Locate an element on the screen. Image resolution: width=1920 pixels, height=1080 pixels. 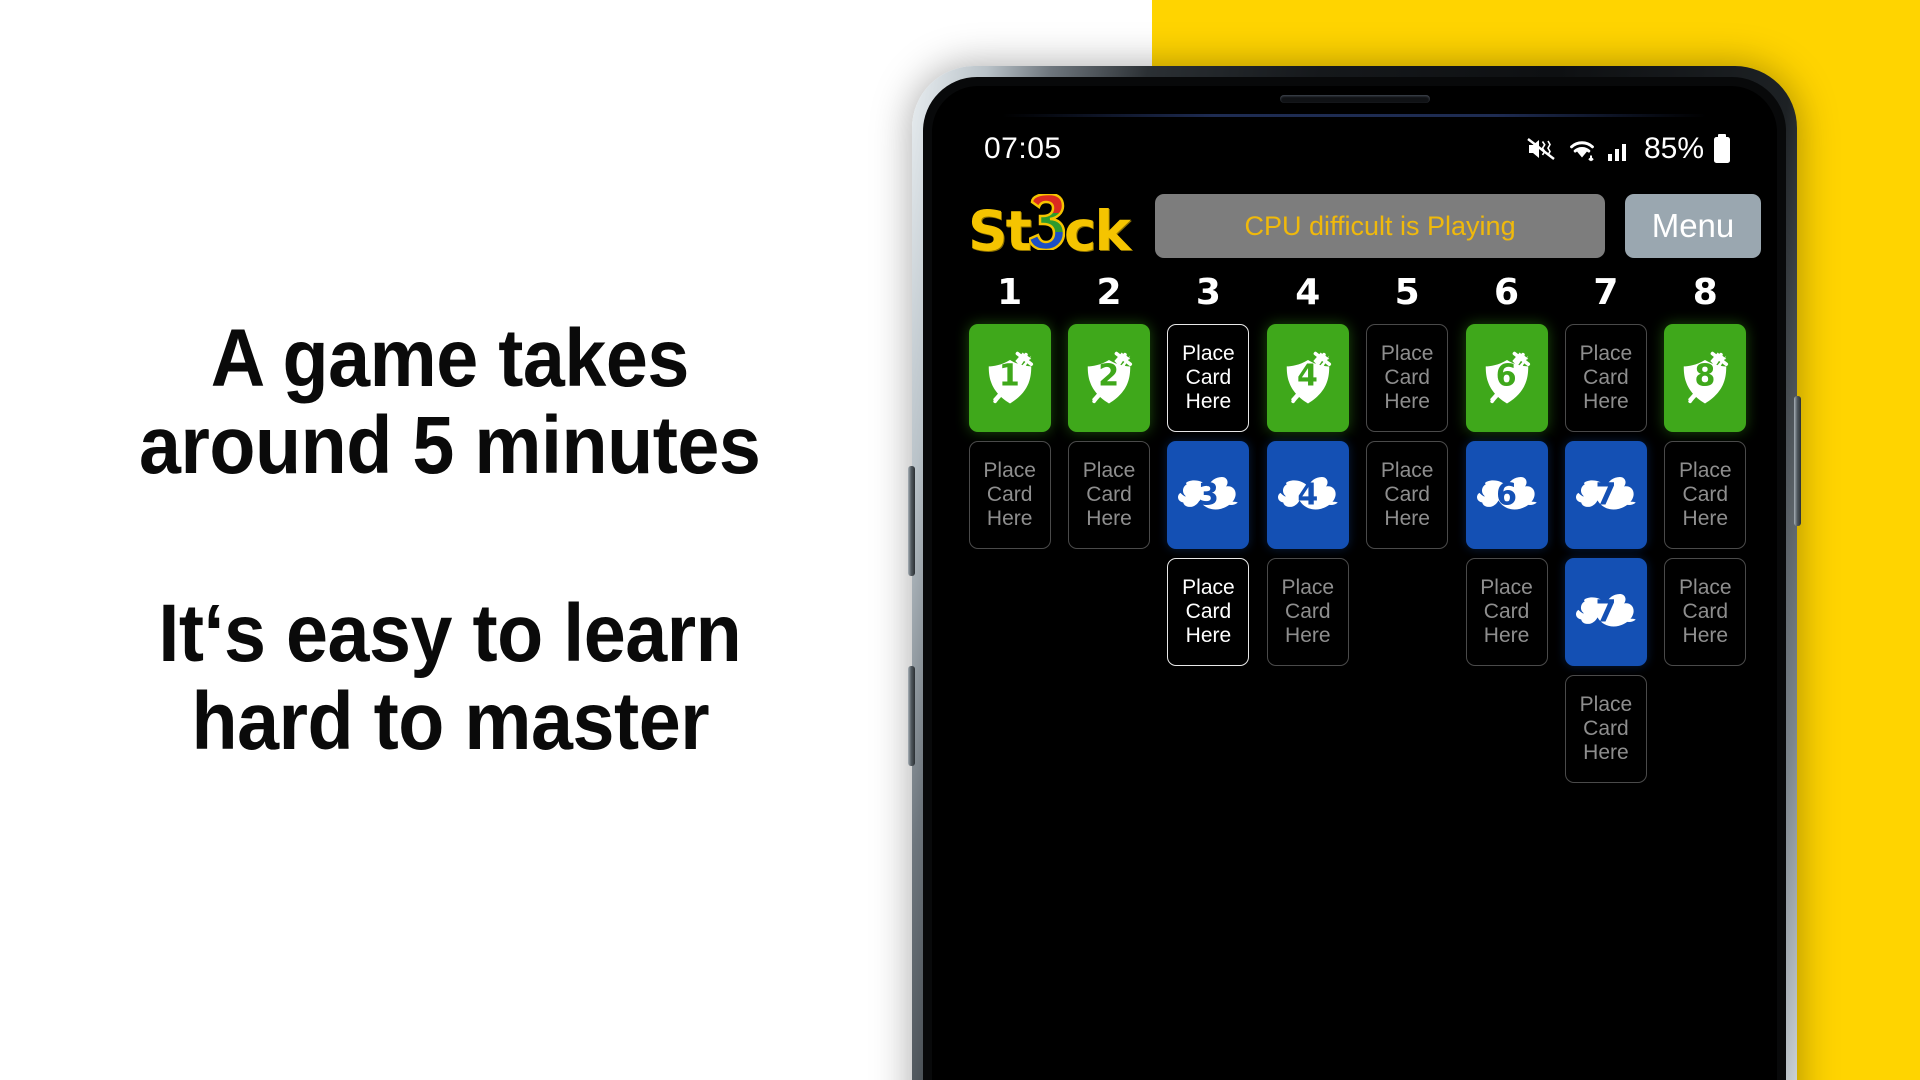
card-green-2: 2 is located at coordinates (1109, 378).